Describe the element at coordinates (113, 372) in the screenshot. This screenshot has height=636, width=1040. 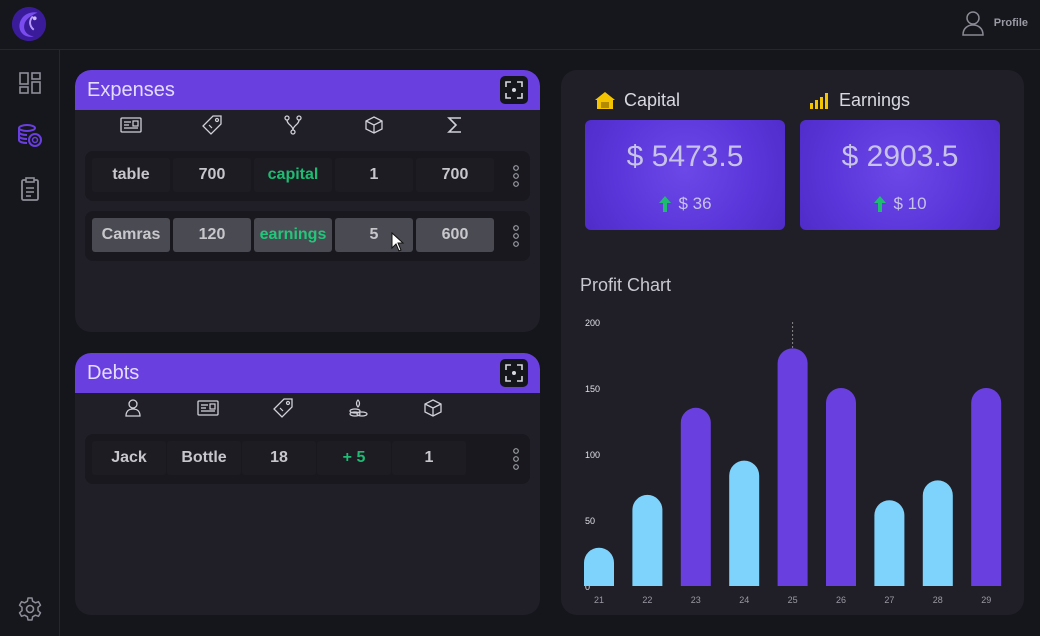
I see `debts-title: Debts` at that location.